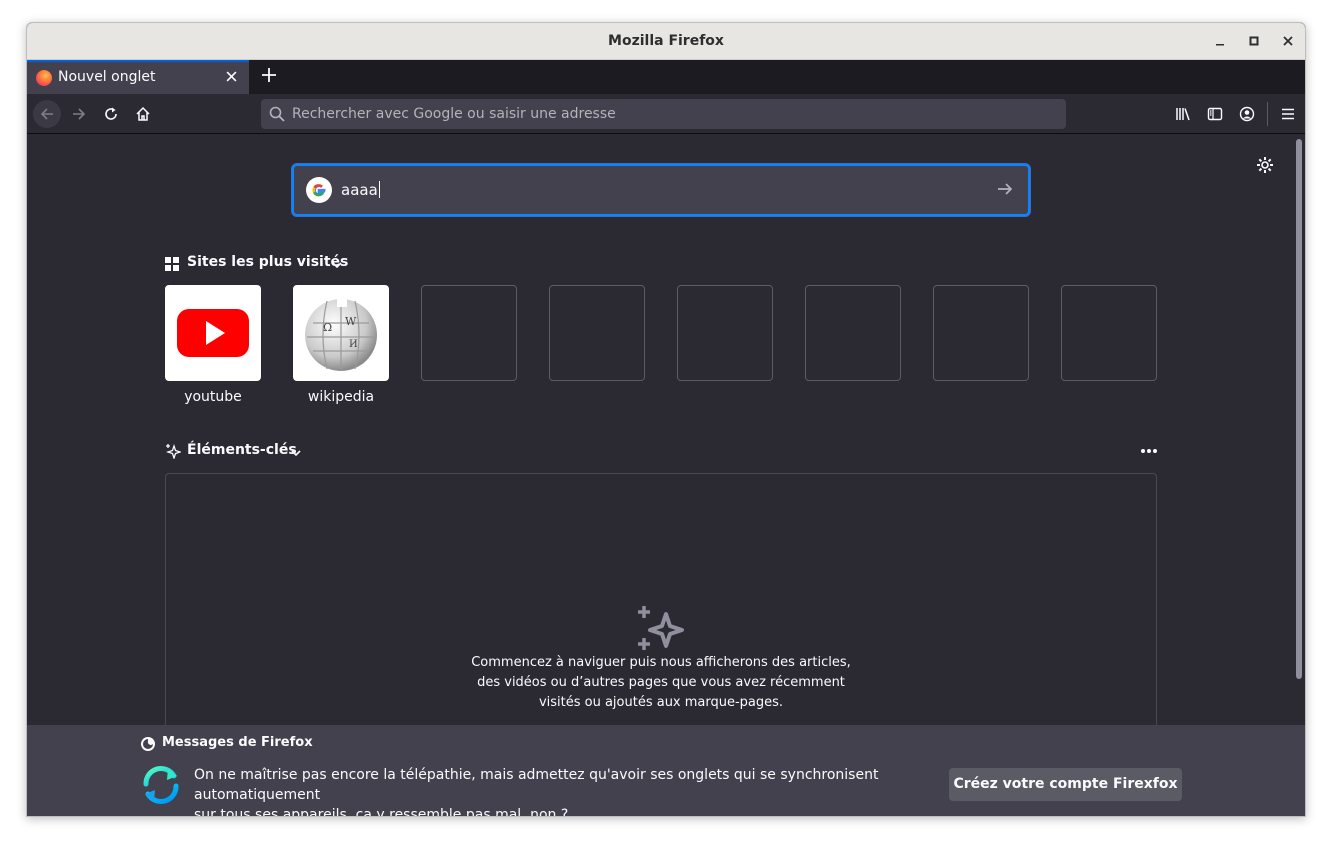 The image size is (1332, 845). I want to click on maximize-button, so click(1254, 42).